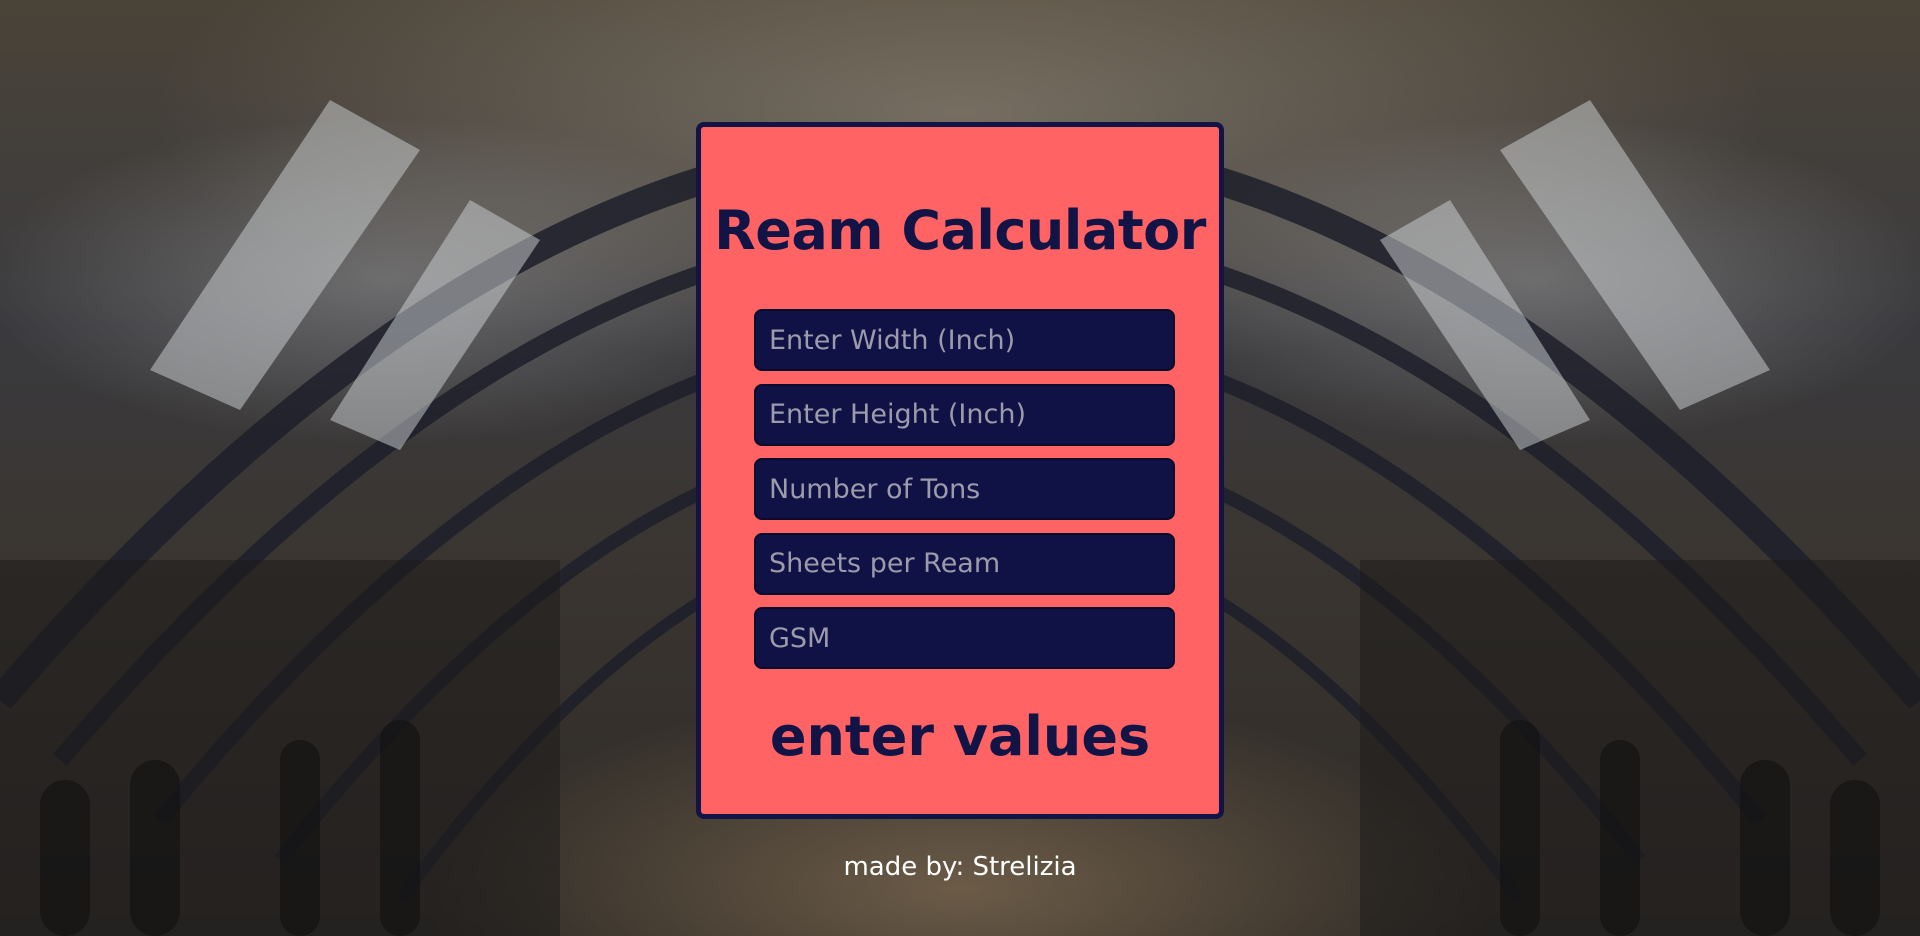  I want to click on input-list, so click(964, 495).